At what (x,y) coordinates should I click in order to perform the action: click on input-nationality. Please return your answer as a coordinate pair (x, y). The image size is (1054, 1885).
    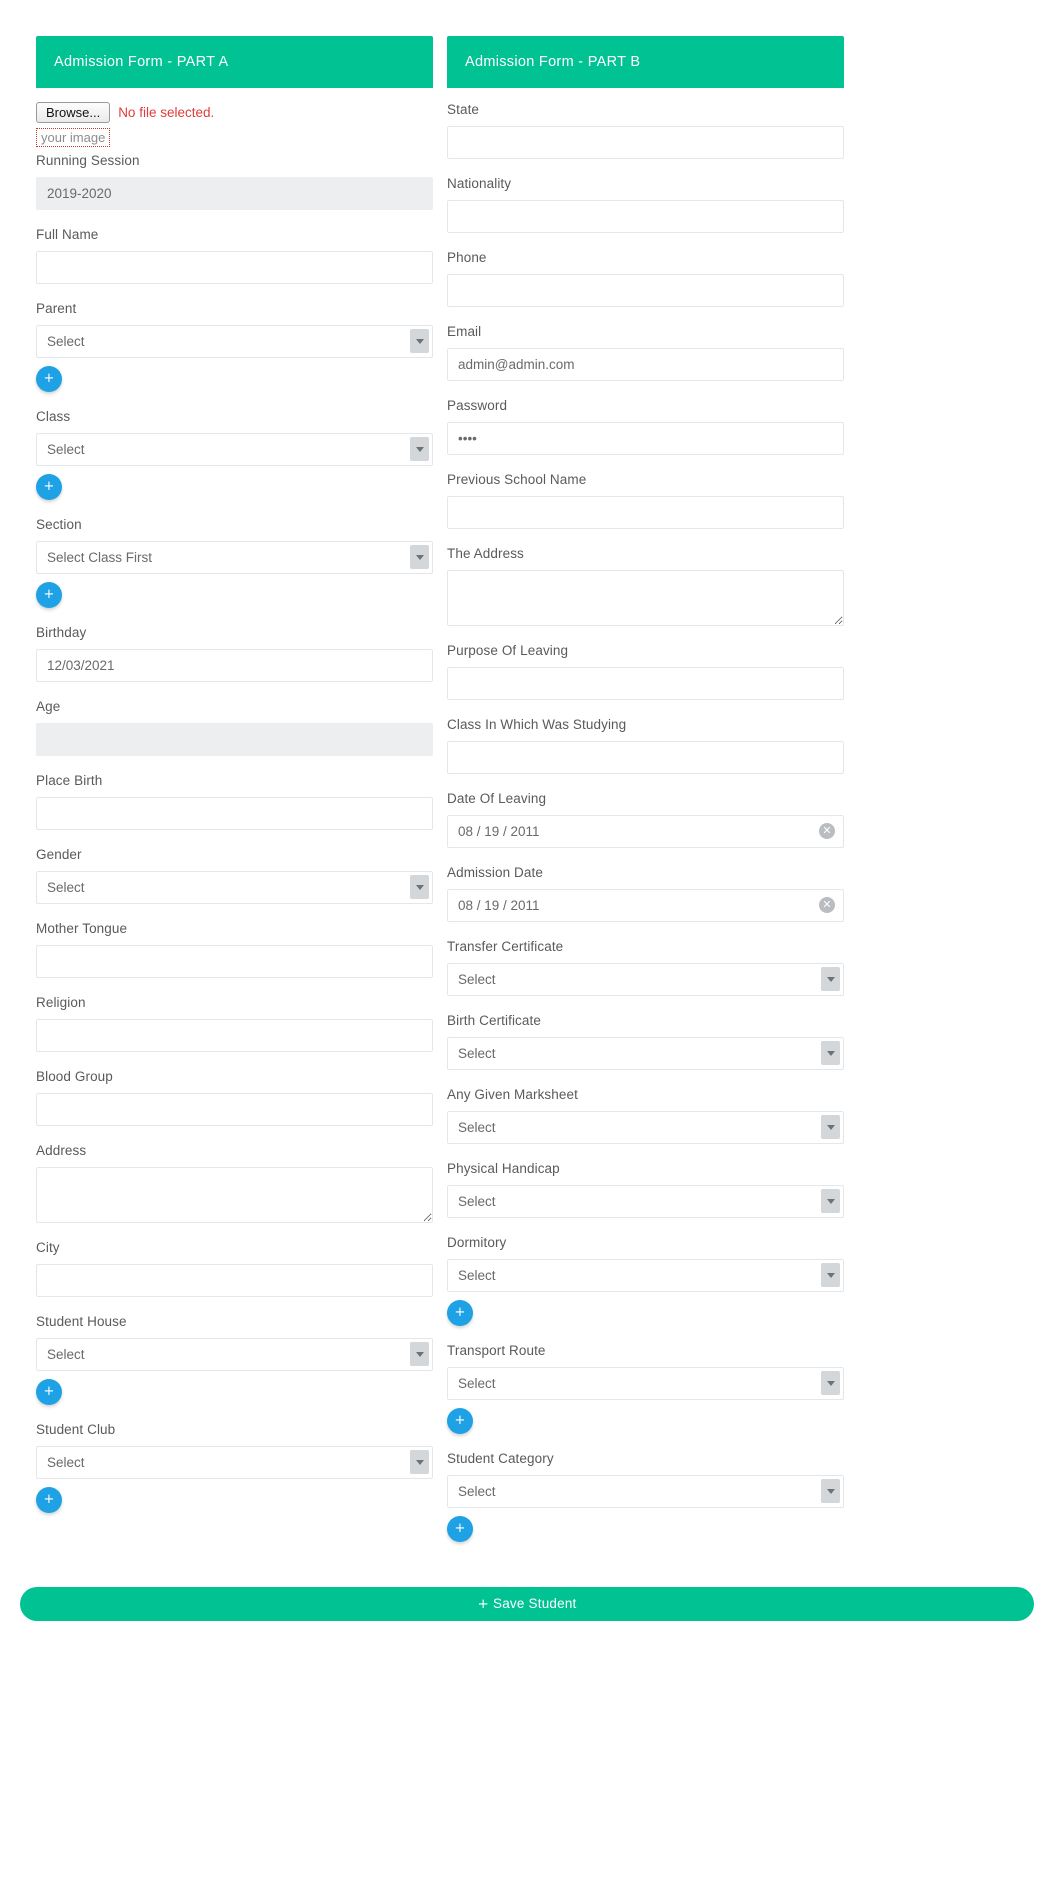
    Looking at the image, I should click on (645, 216).